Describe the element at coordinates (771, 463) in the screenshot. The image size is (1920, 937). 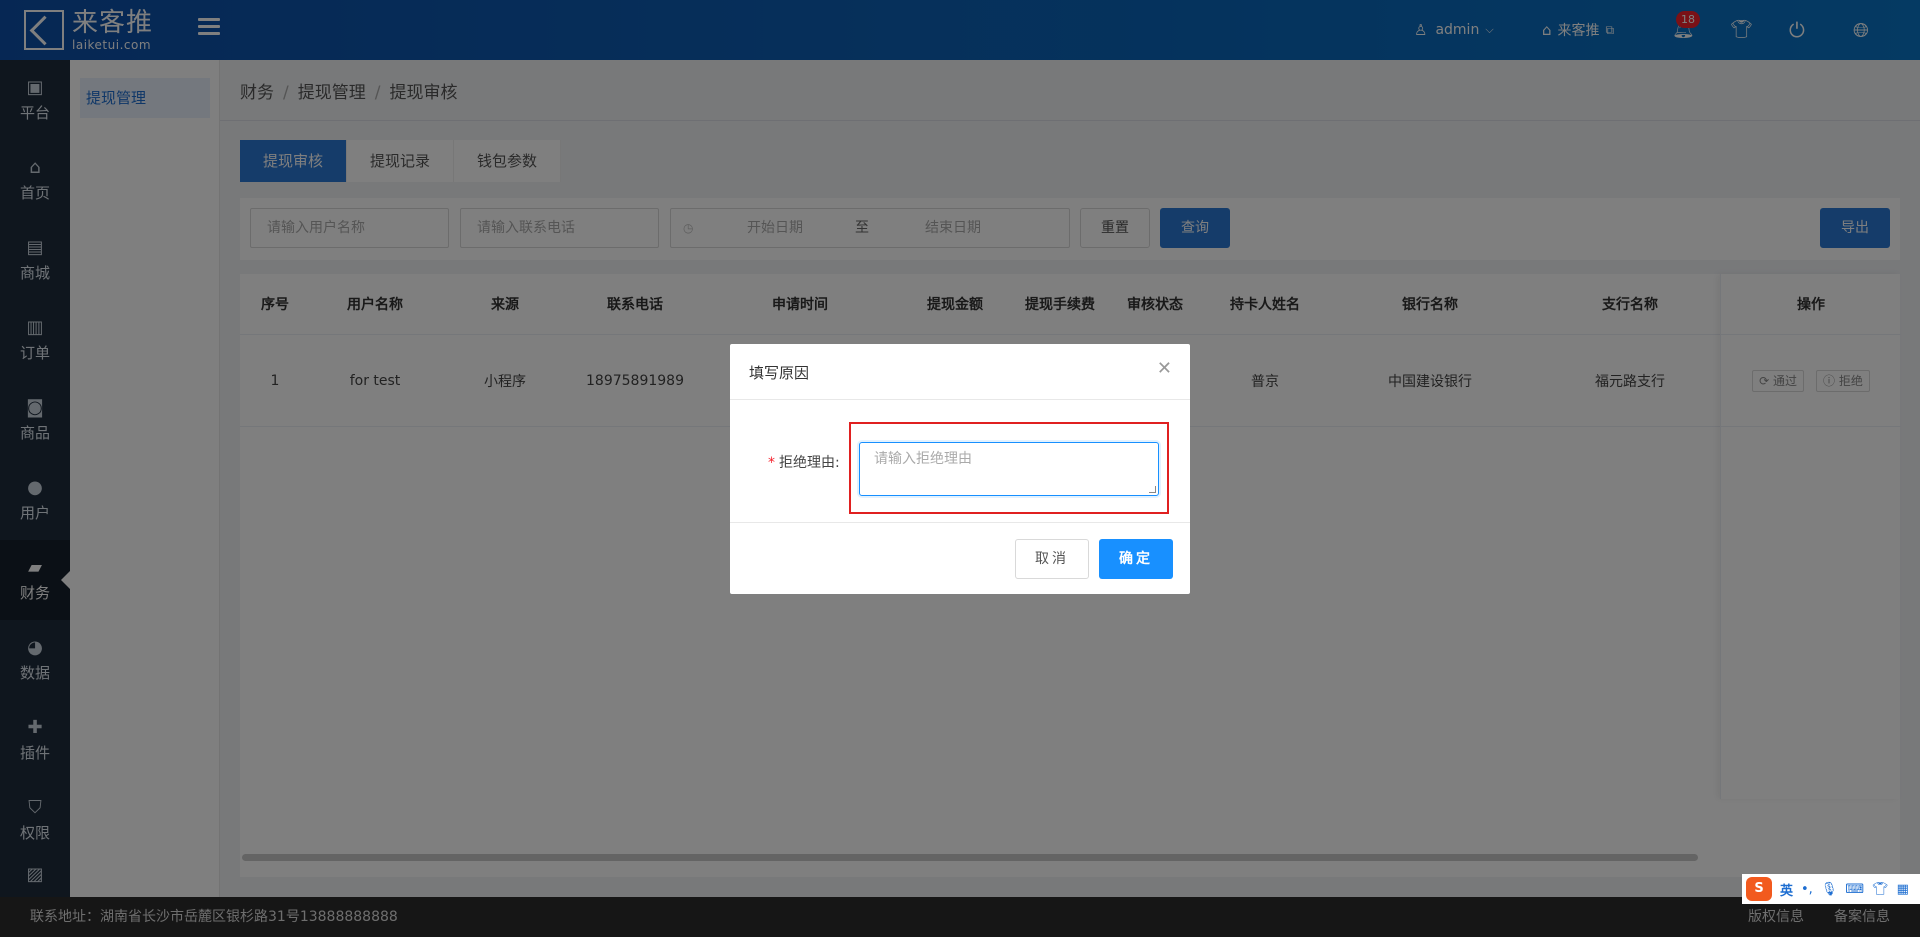
I see `required-mark: *` at that location.